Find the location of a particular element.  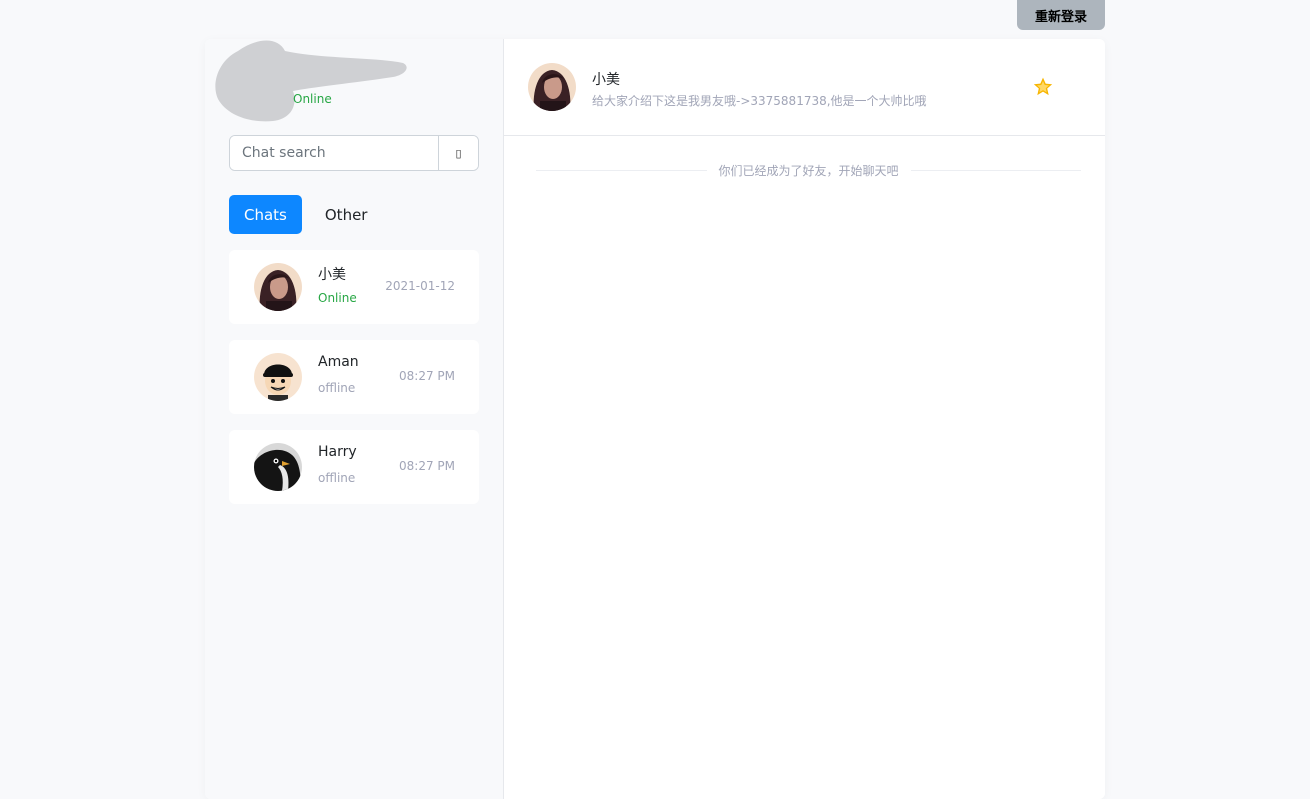

relogin-button: 重新登录 is located at coordinates (1061, 15).